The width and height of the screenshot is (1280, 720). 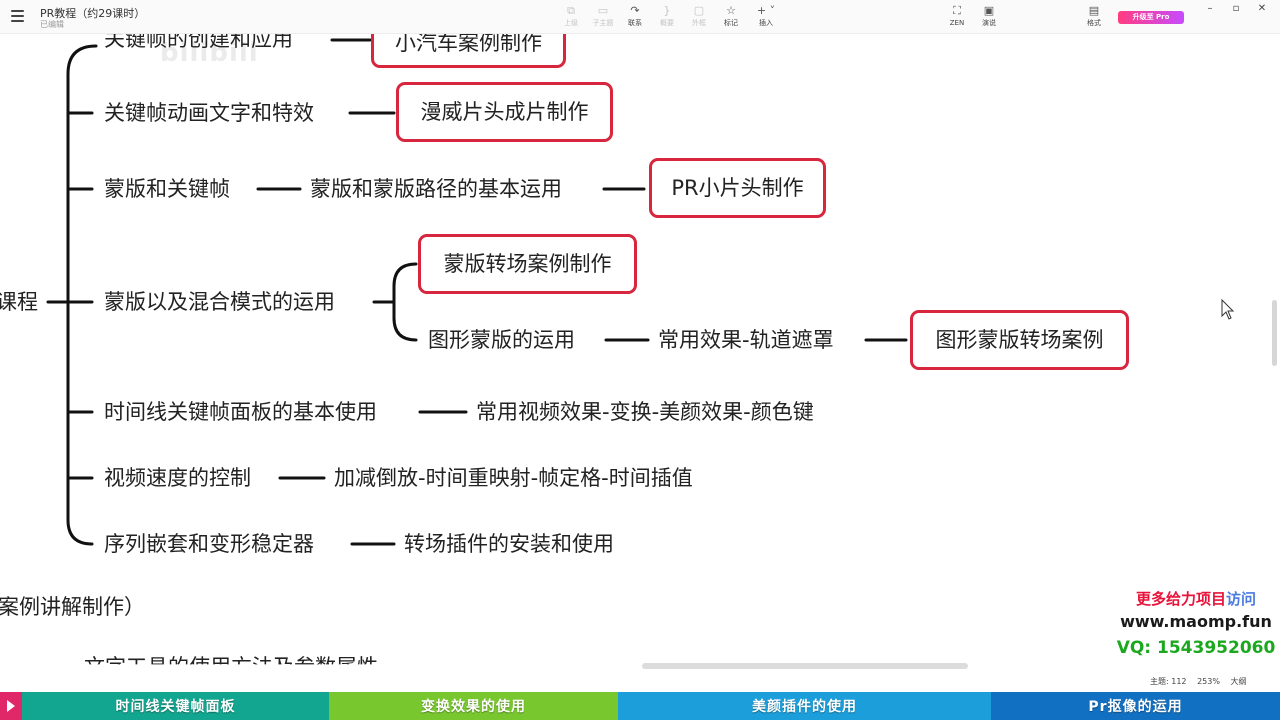 What do you see at coordinates (175, 706) in the screenshot?
I see `chapter-1: 时间线关键帧面板` at bounding box center [175, 706].